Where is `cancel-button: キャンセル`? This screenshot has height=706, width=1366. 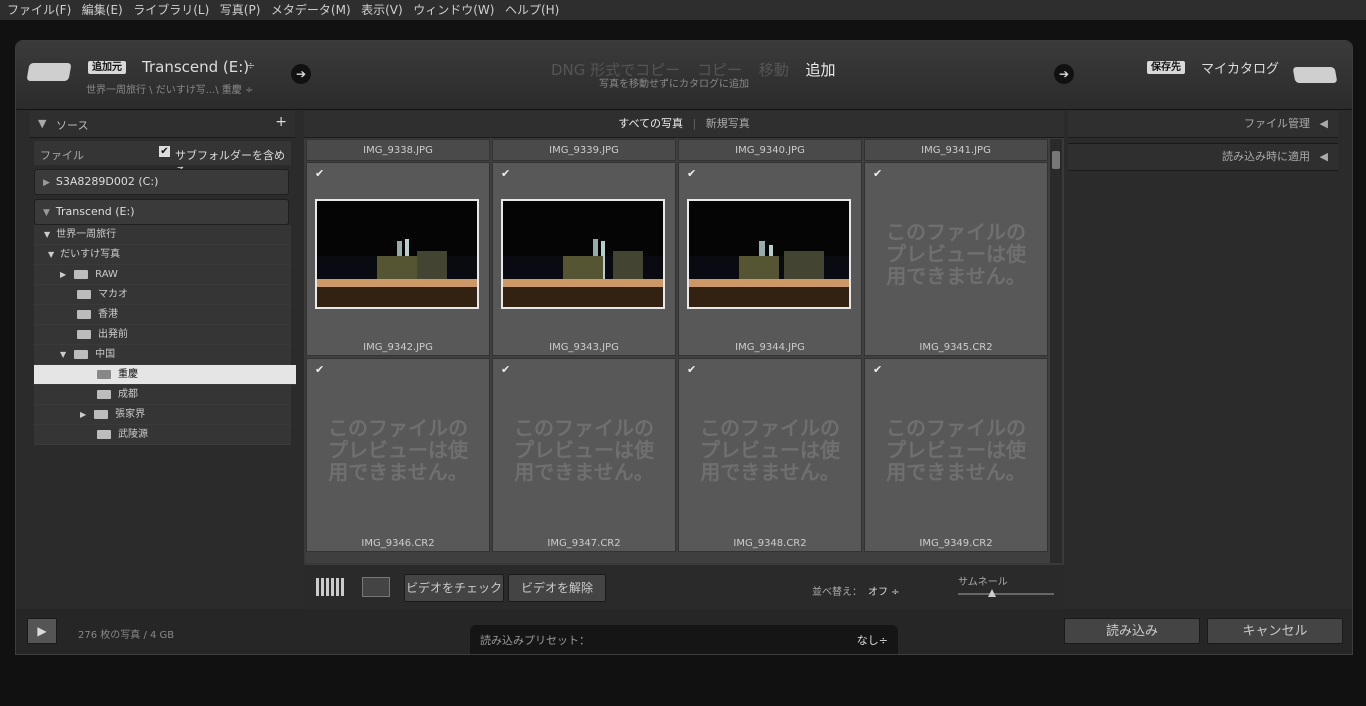
cancel-button: キャンセル is located at coordinates (1275, 631).